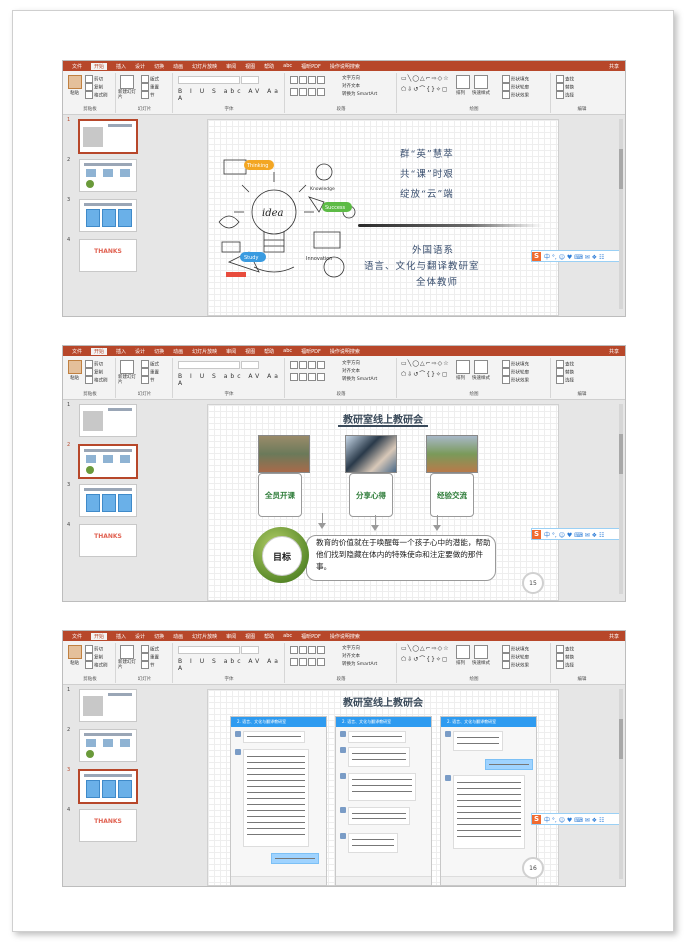 The image size is (687, 942). Describe the element at coordinates (515, 364) in the screenshot. I see `shape-fill-button: 形状填充` at that location.